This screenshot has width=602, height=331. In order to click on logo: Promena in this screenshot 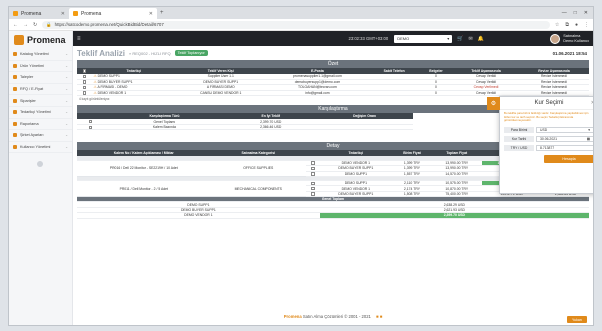, I will do `click(40, 40)`.